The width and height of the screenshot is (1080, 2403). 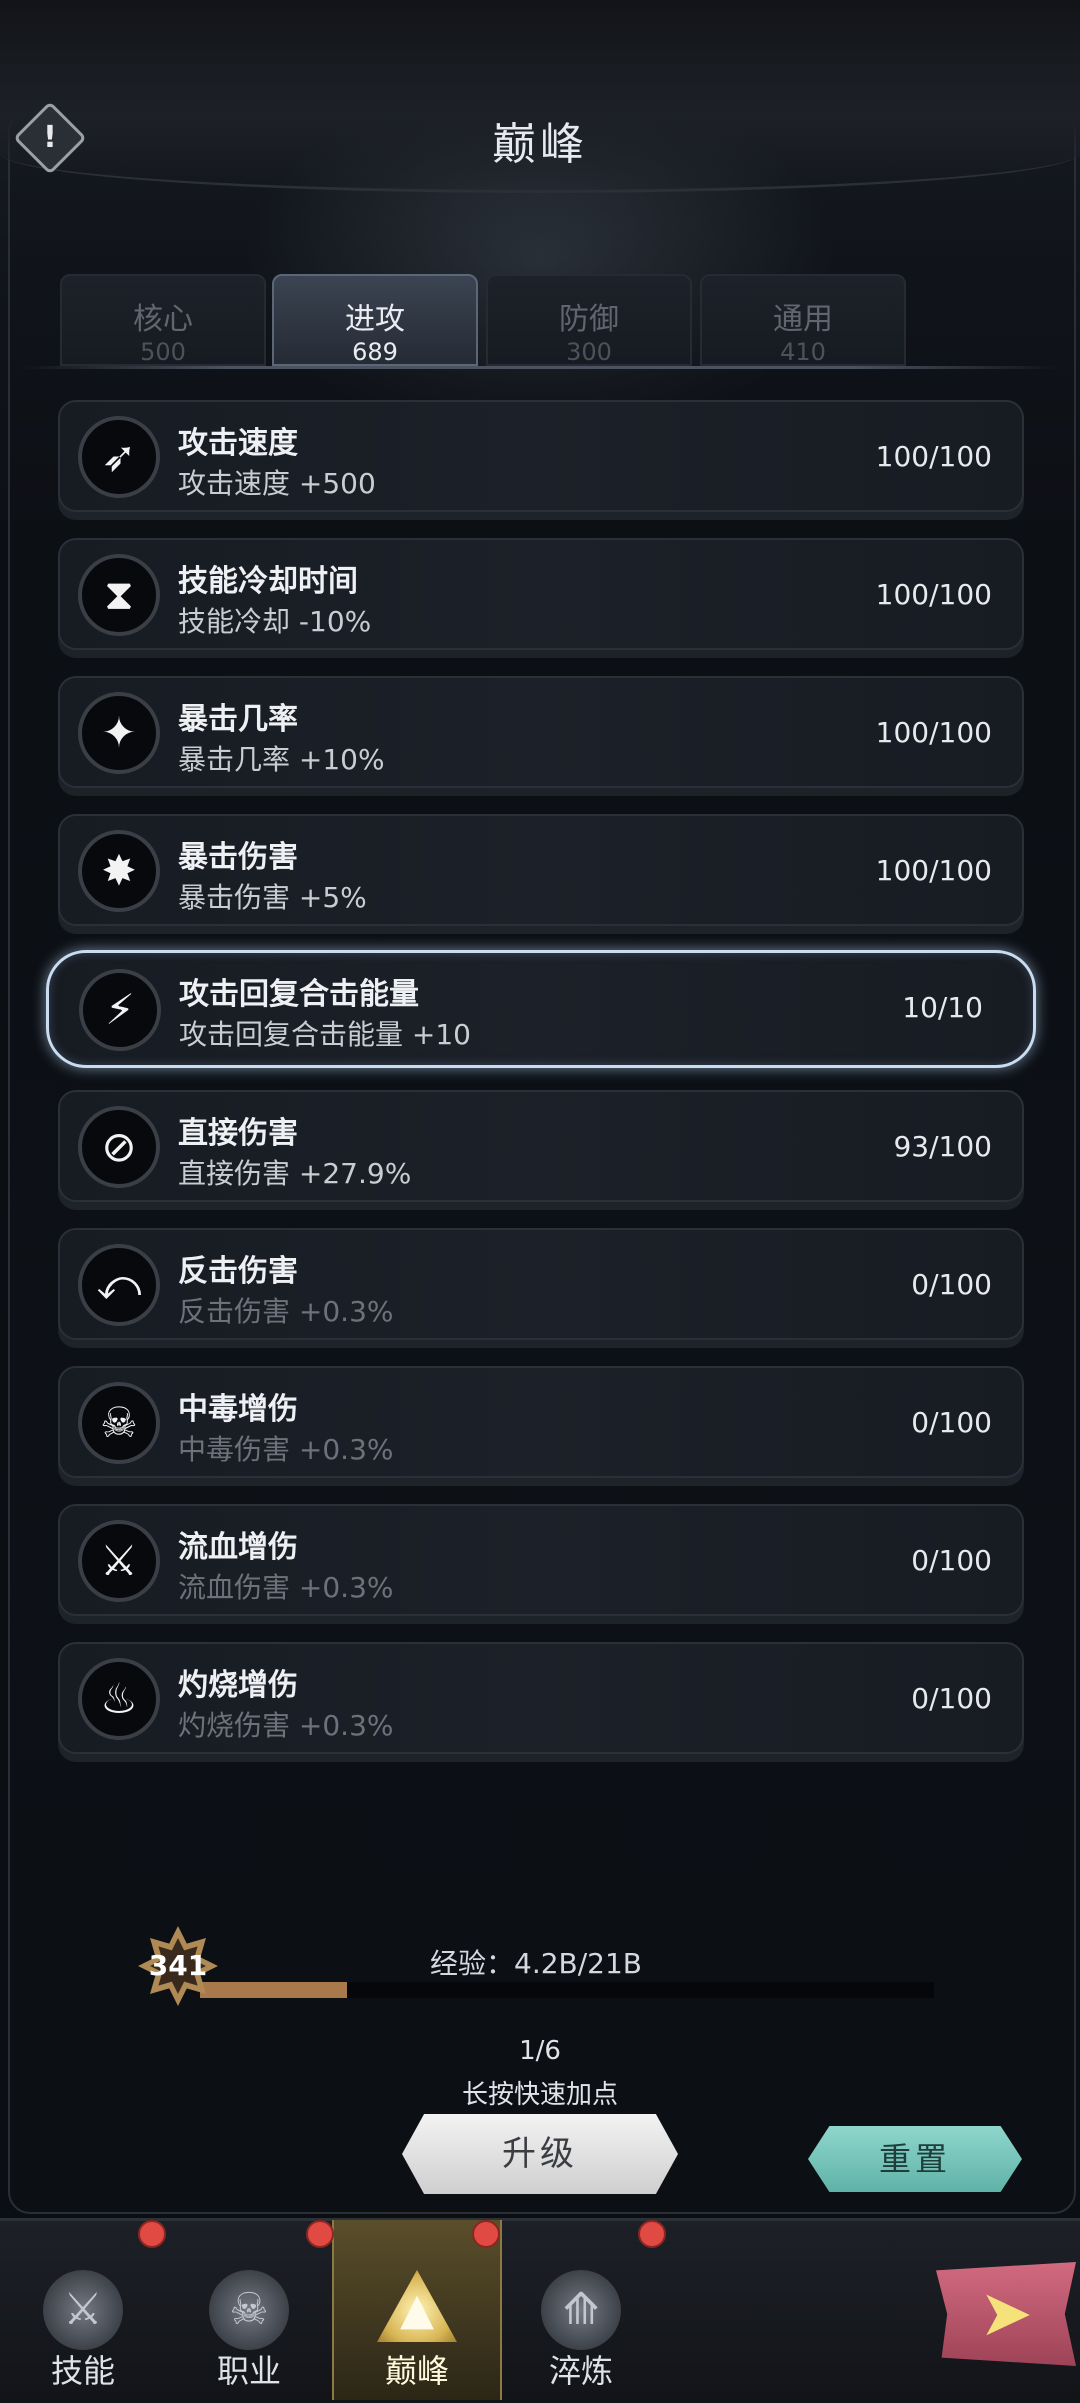 I want to click on tab-points: 500, so click(x=163, y=352).